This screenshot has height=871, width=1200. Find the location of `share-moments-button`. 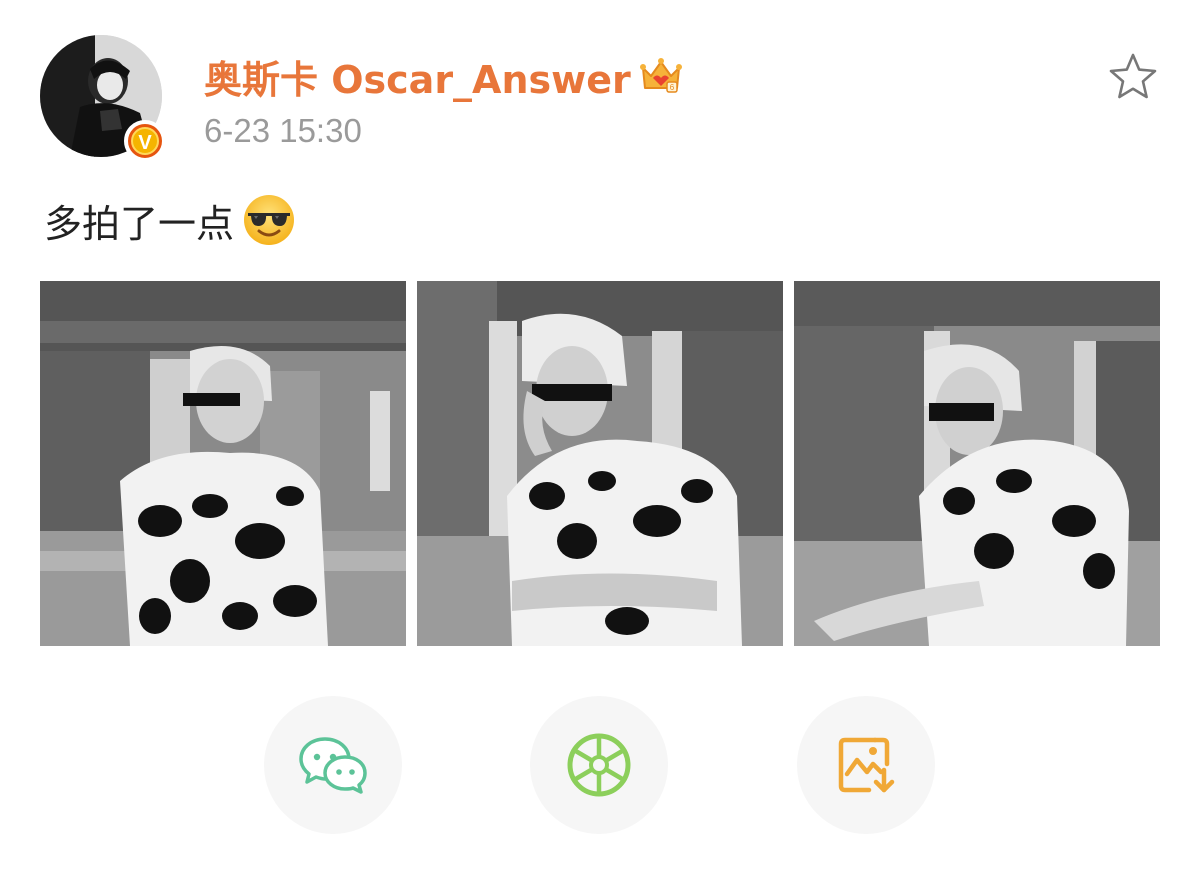

share-moments-button is located at coordinates (599, 765).